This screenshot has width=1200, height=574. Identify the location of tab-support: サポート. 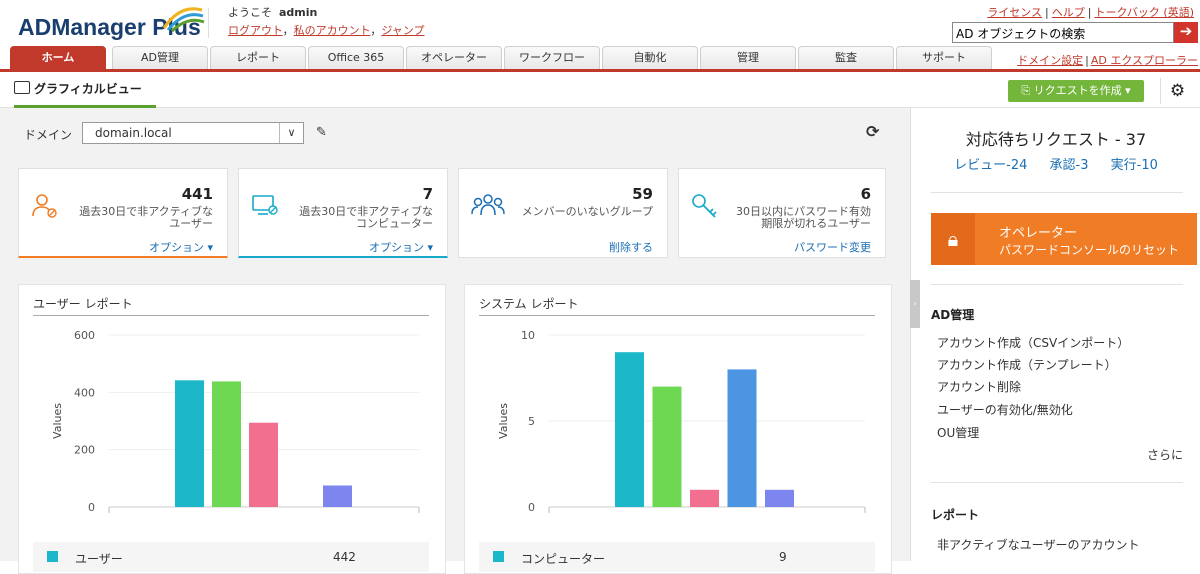
(944, 57).